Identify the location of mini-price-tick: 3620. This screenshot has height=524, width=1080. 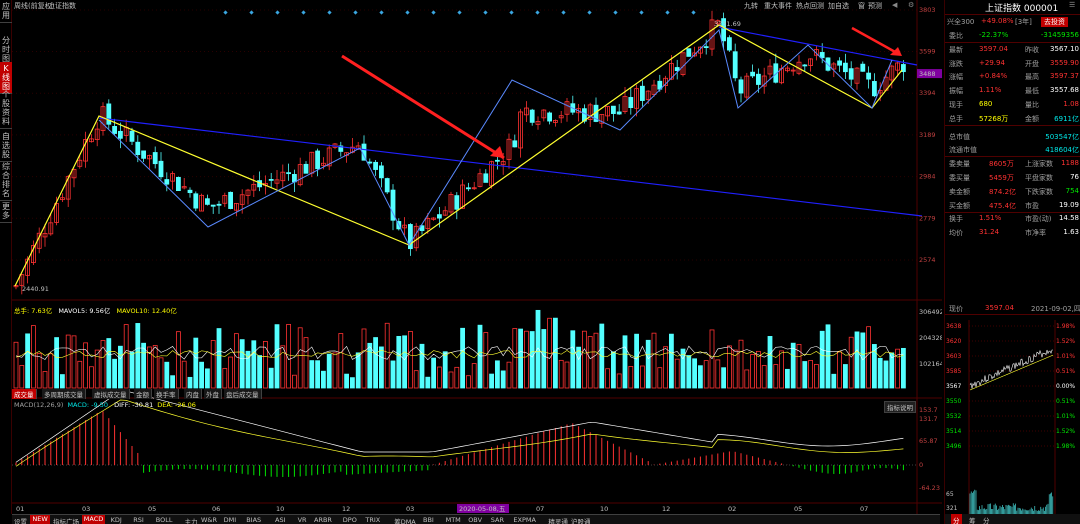
(953, 341).